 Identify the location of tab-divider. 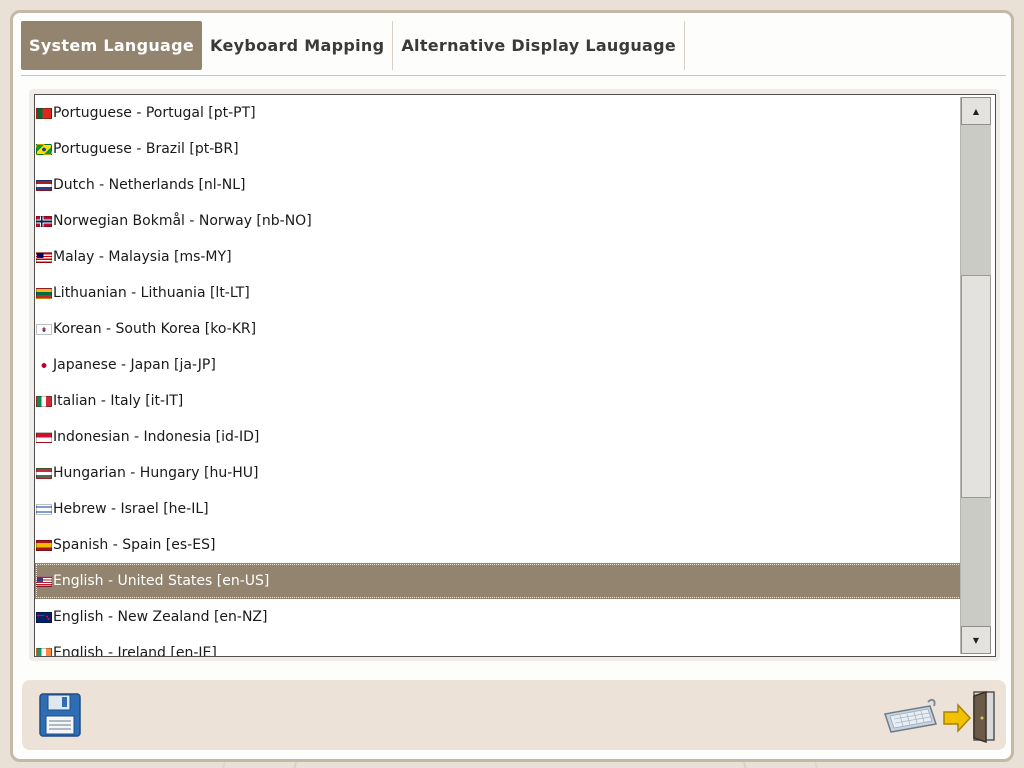
(513, 75).